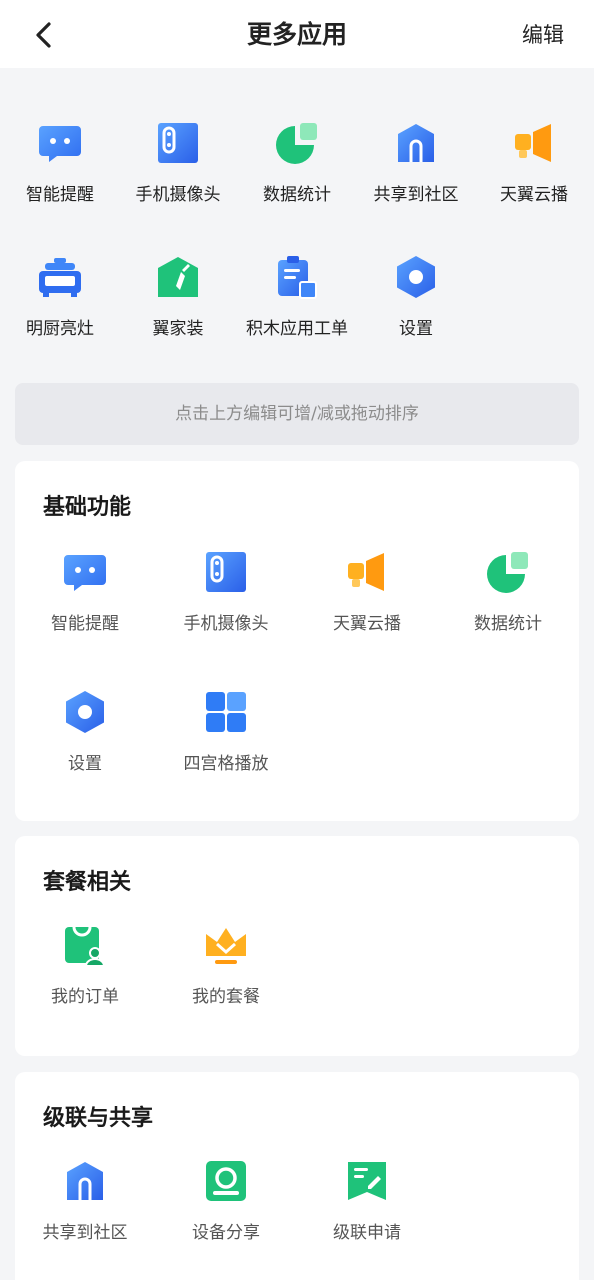 This screenshot has height=1280, width=594. Describe the element at coordinates (85, 997) in the screenshot. I see `grid-item-label: 我的订单` at that location.